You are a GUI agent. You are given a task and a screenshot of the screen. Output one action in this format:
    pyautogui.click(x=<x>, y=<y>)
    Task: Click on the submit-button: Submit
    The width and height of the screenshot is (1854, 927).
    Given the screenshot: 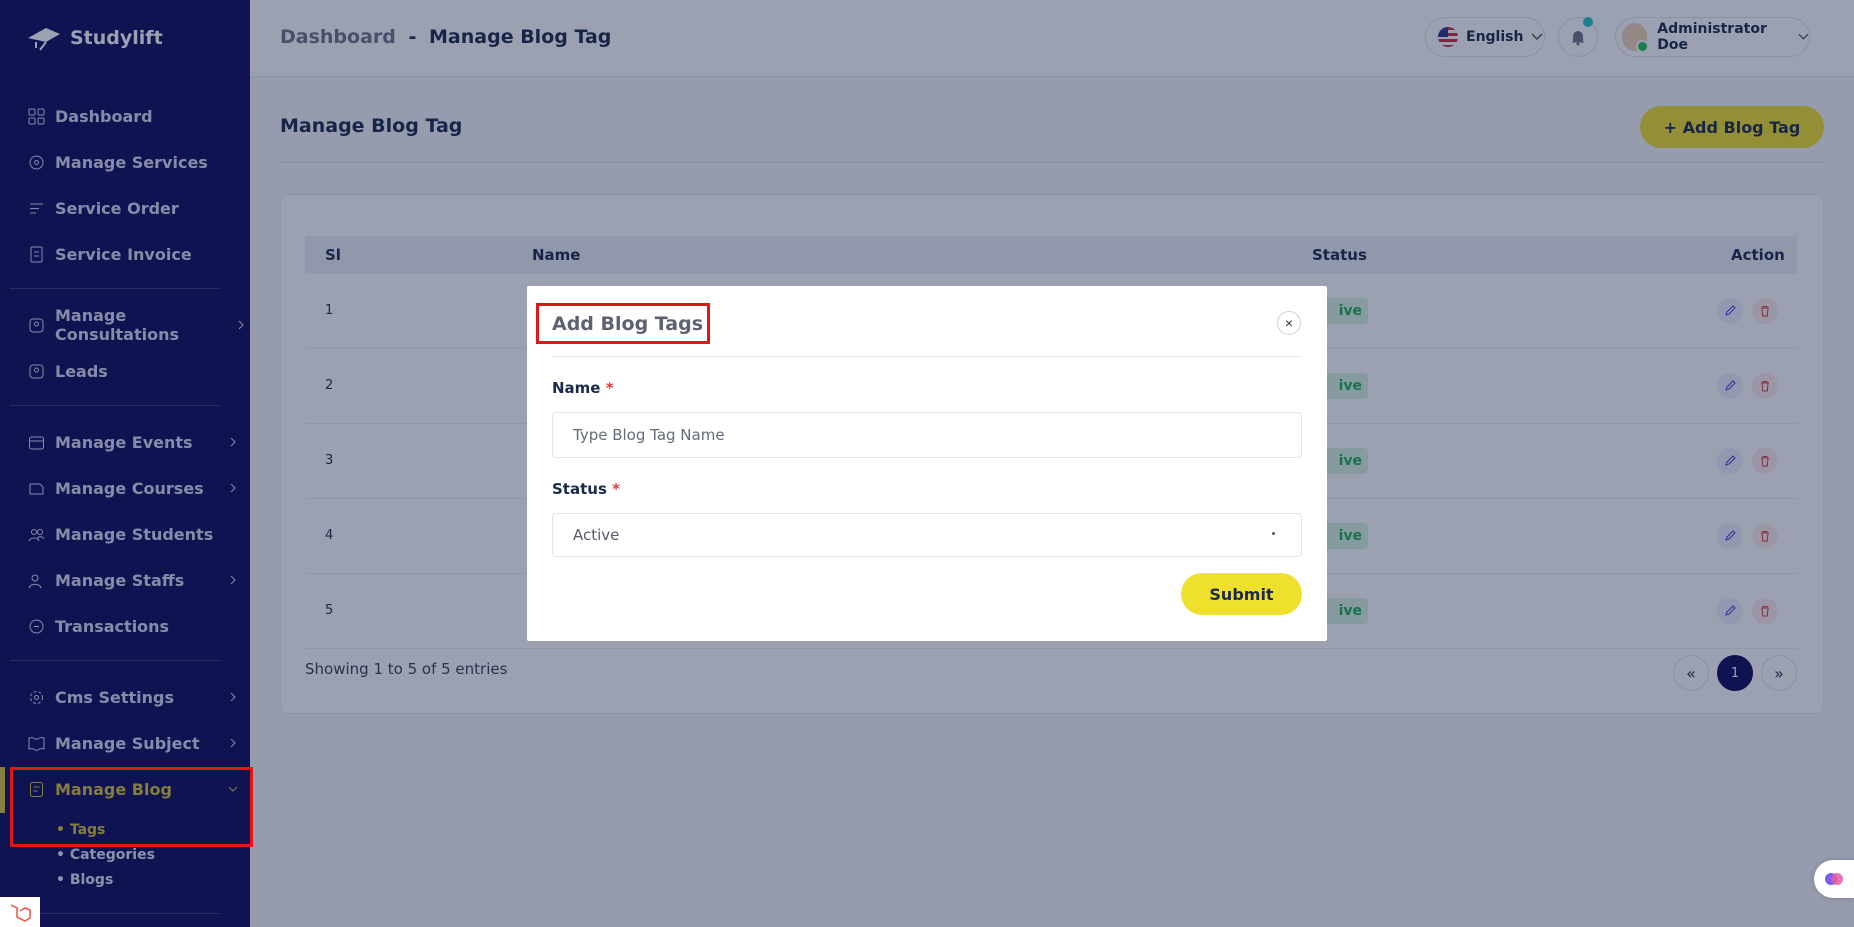 What is the action you would take?
    pyautogui.click(x=1241, y=594)
    